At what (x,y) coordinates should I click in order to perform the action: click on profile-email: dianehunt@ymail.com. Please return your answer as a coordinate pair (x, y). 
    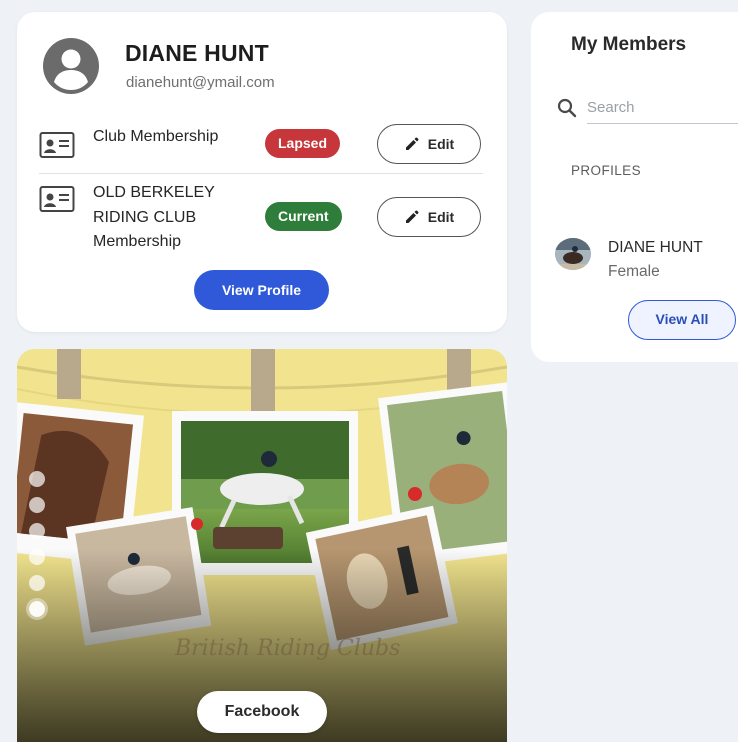
    Looking at the image, I should click on (200, 82).